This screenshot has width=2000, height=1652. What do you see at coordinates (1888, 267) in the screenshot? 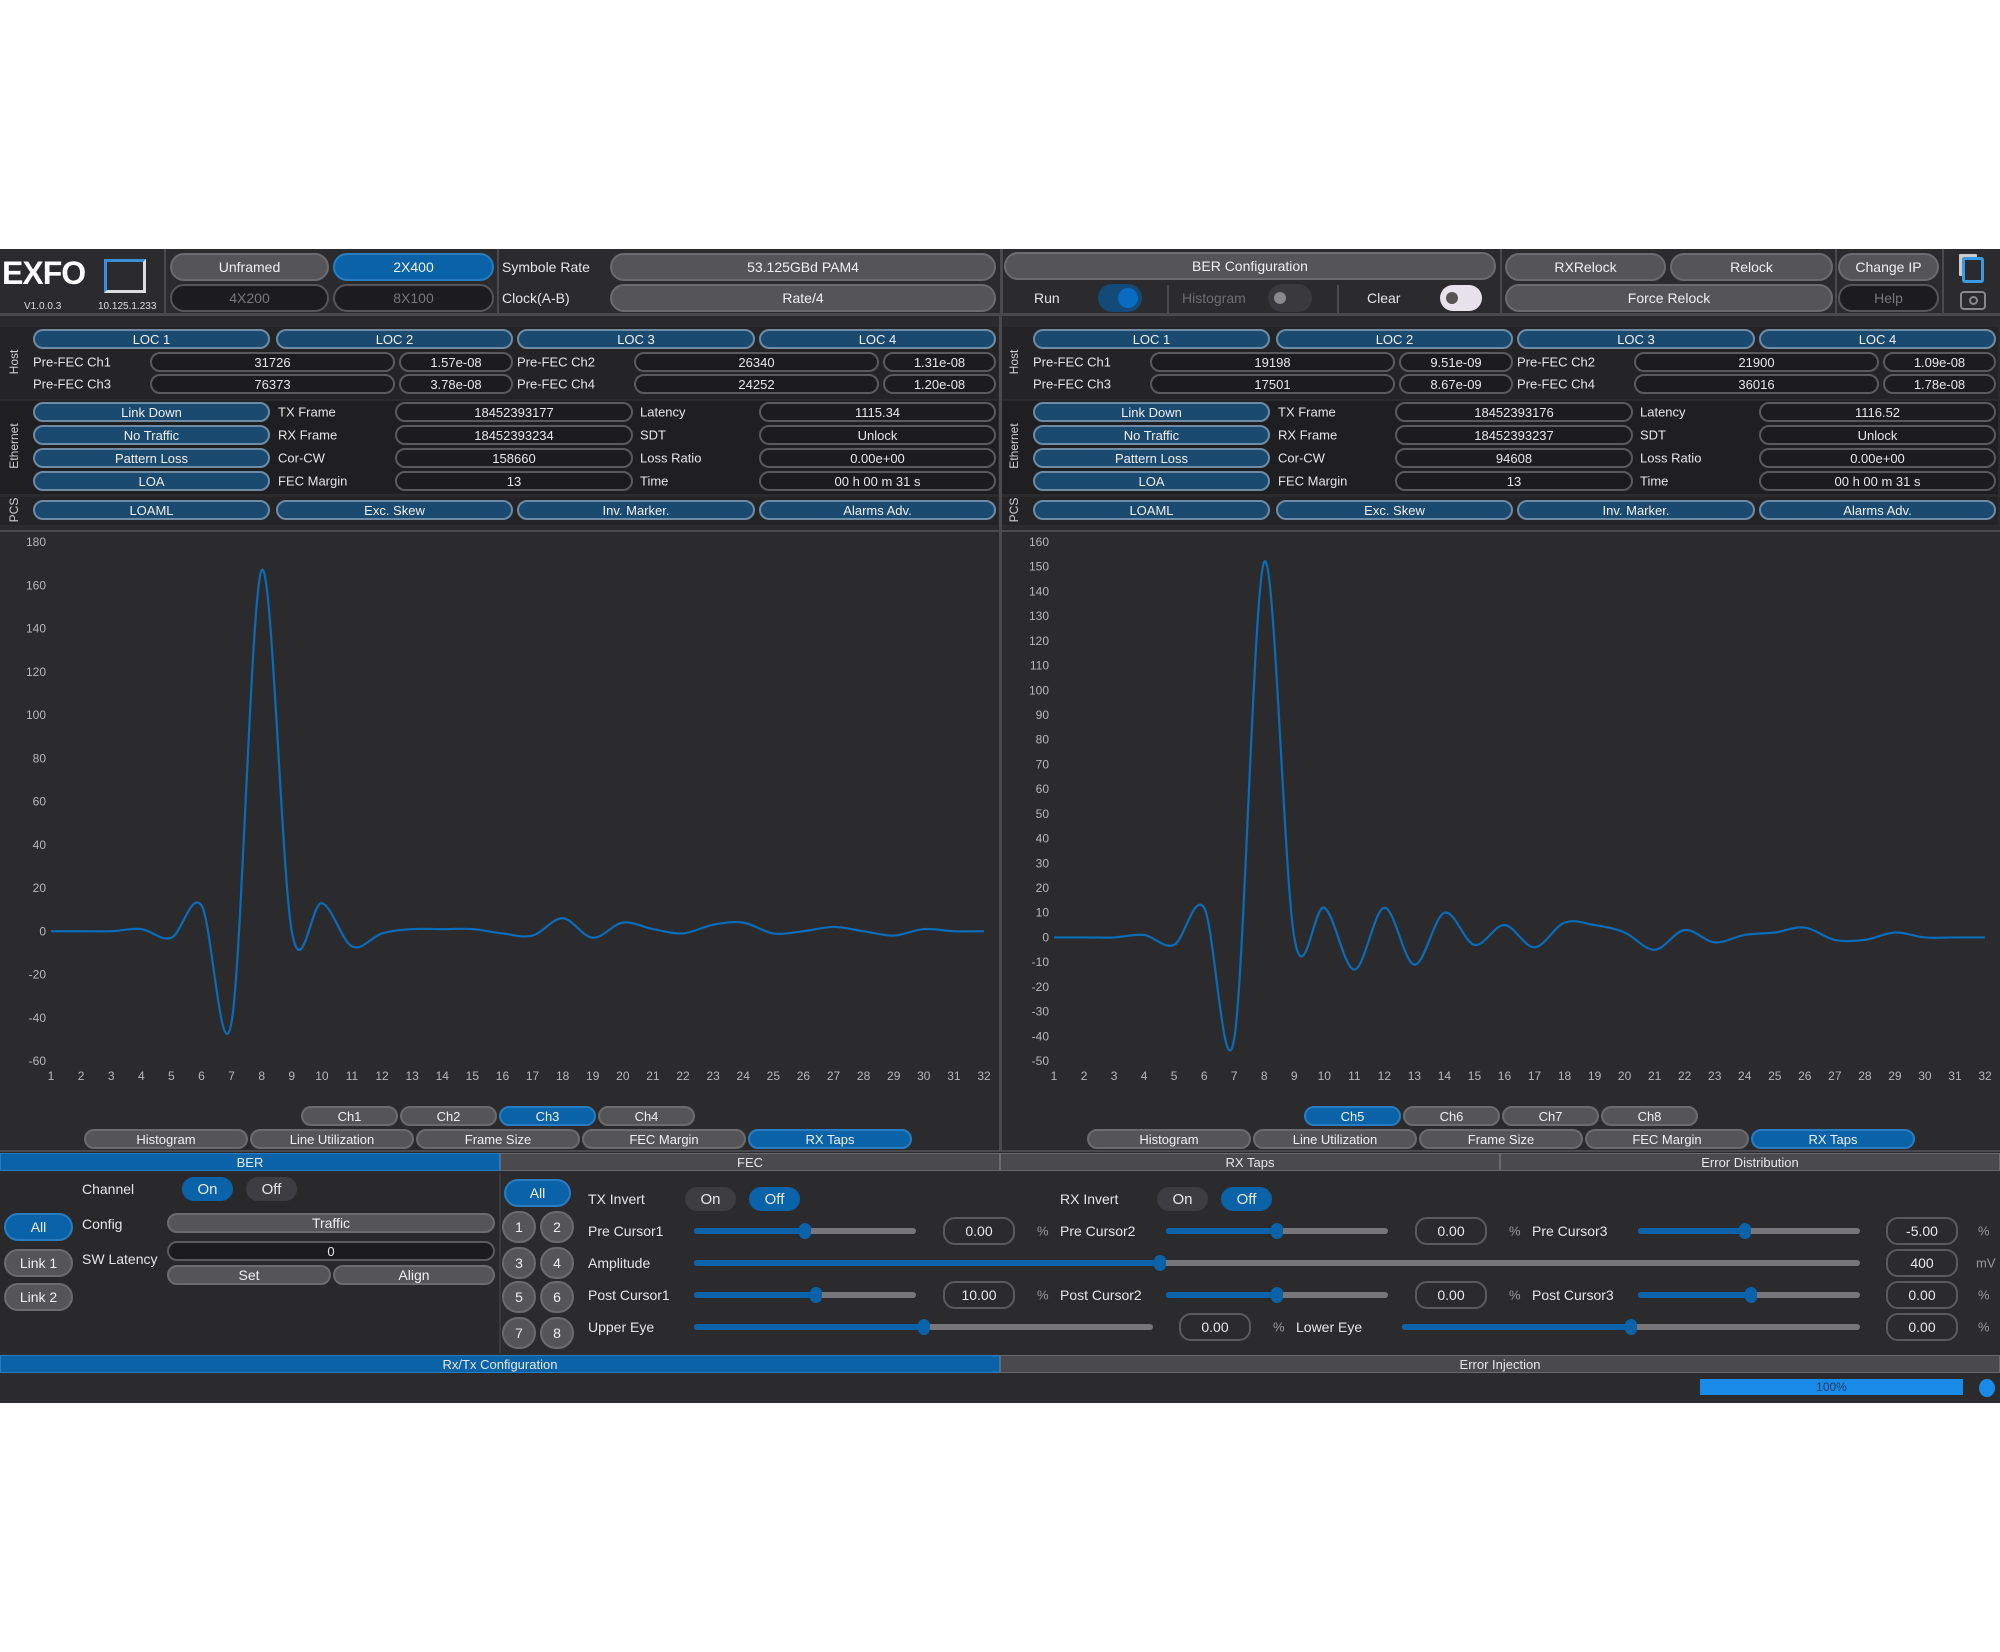
I see `change-ip-button: Change IP` at bounding box center [1888, 267].